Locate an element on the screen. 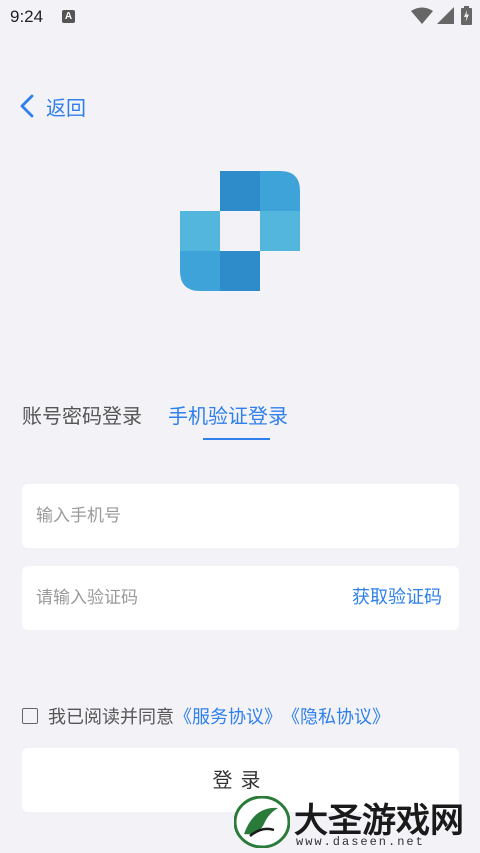 Image resolution: width=480 pixels, height=853 pixels. verification-code-input is located at coordinates (176, 598).